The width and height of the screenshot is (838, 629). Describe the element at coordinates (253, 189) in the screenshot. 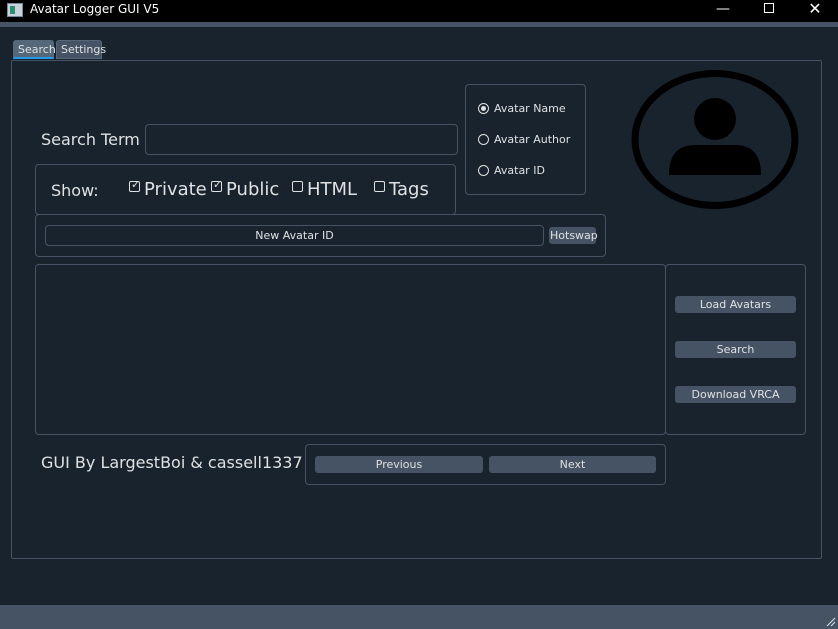

I see `checkbox-label: Public` at that location.